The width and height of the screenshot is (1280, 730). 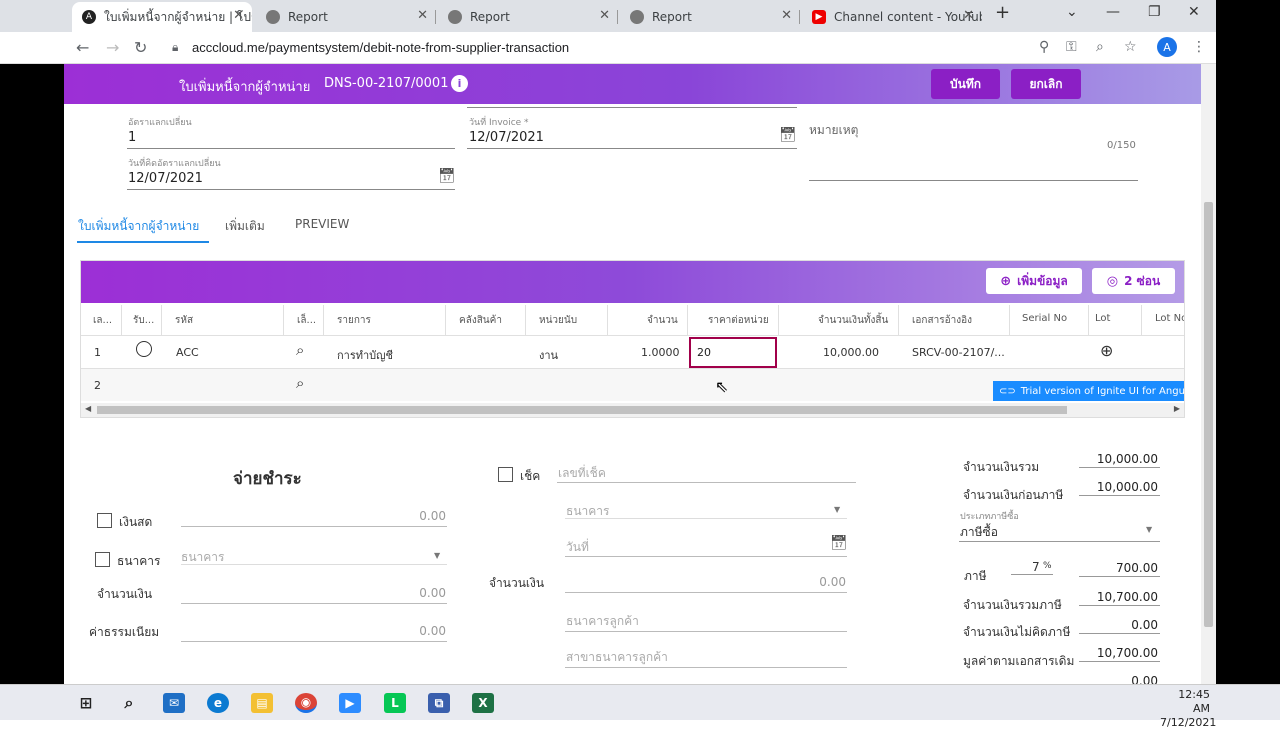 I want to click on file-explorer-icon: ▤, so click(x=262, y=703).